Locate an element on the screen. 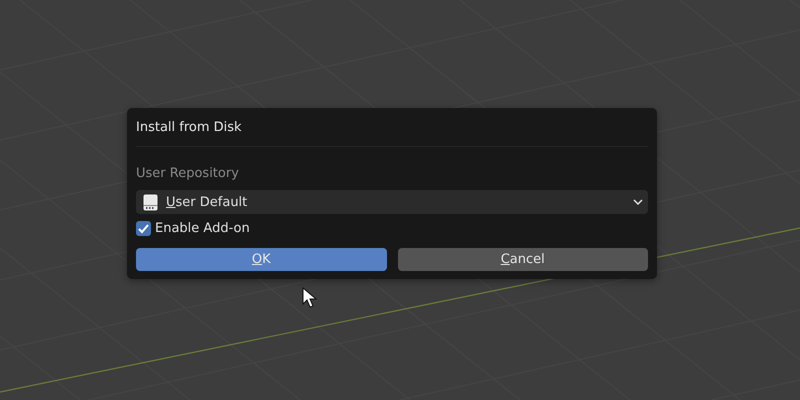 Image resolution: width=800 pixels, height=400 pixels. mouse-cursor-icon is located at coordinates (310, 298).